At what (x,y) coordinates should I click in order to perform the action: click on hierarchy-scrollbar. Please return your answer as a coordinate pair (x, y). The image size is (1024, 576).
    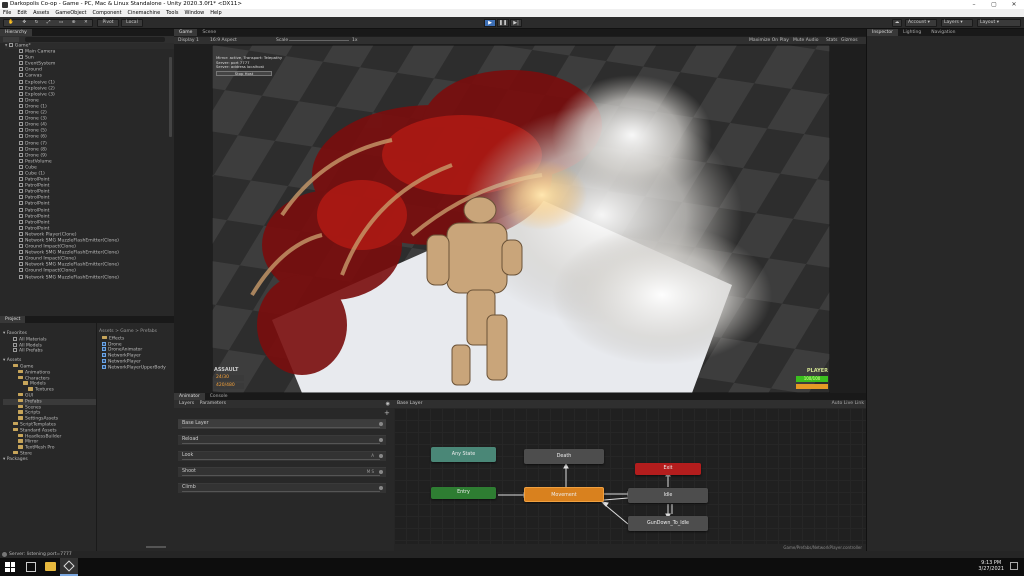
    Looking at the image, I should click on (170, 97).